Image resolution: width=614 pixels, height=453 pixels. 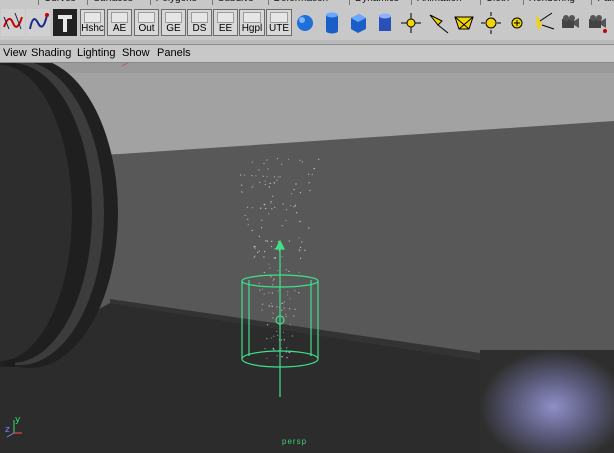 What do you see at coordinates (332, 22) in the screenshot?
I see `cylinder-icon` at bounding box center [332, 22].